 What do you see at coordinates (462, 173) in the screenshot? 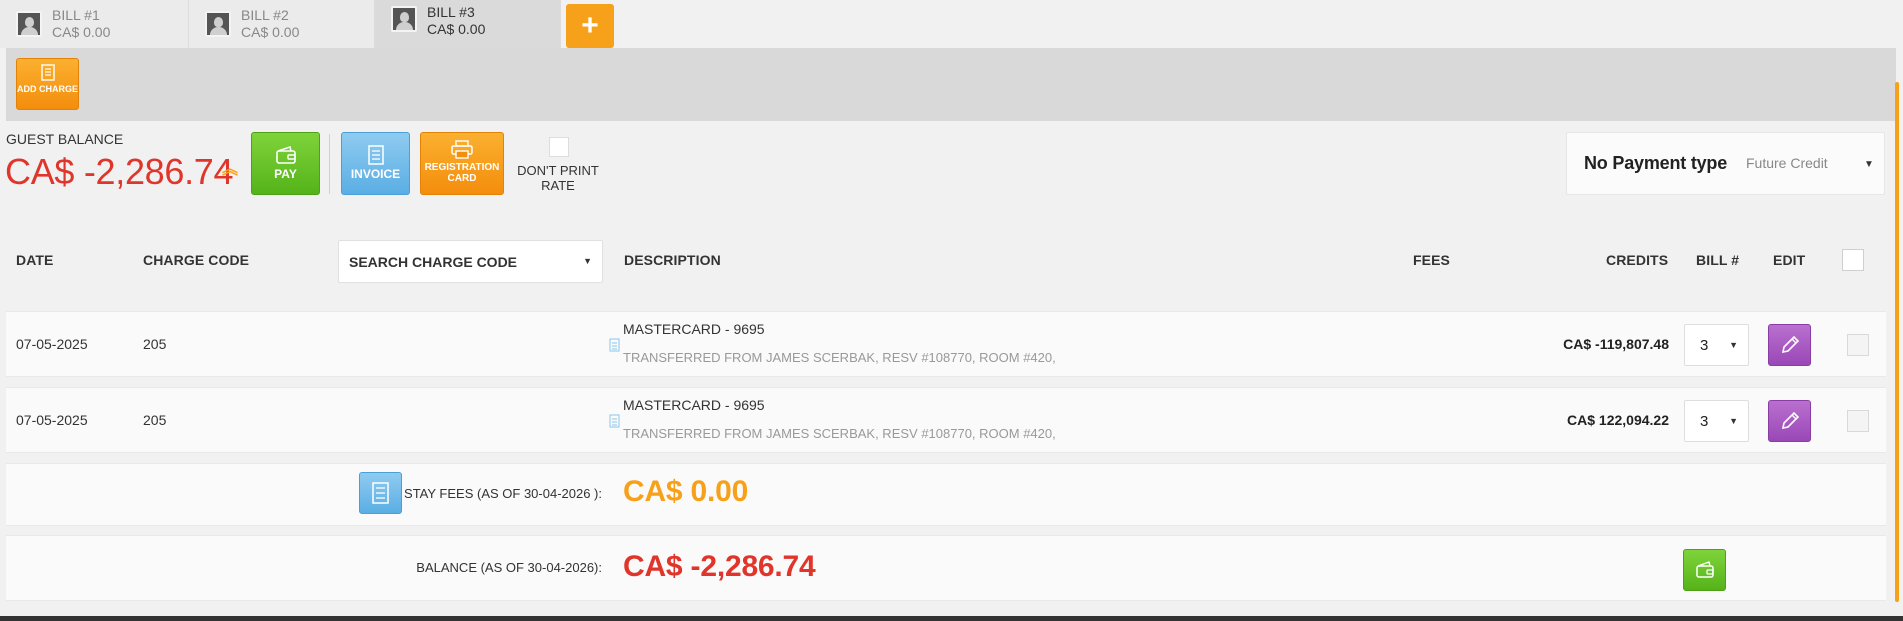
I see `registration-card-label: REGISTRATION CARD` at bounding box center [462, 173].